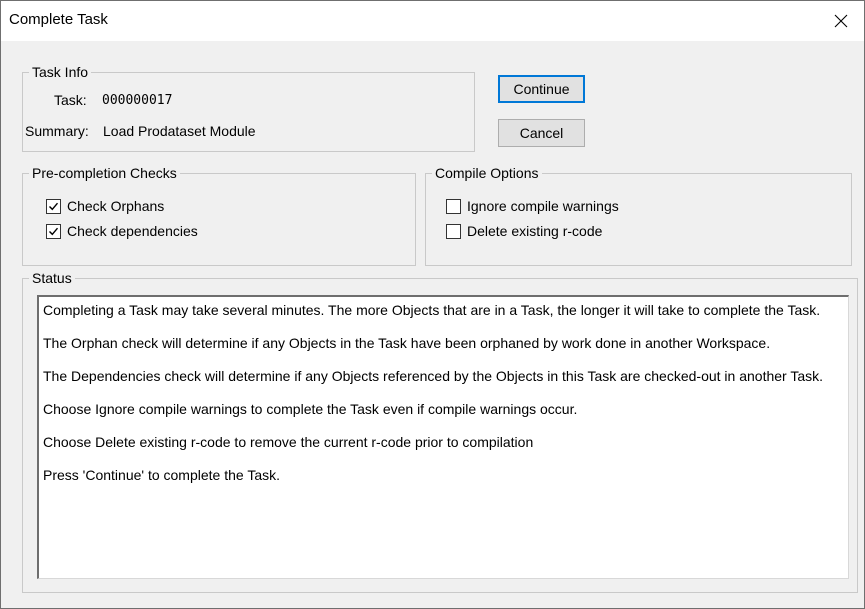  Describe the element at coordinates (132, 231) in the screenshot. I see `check-dependencies-label: Check dependencies` at that location.